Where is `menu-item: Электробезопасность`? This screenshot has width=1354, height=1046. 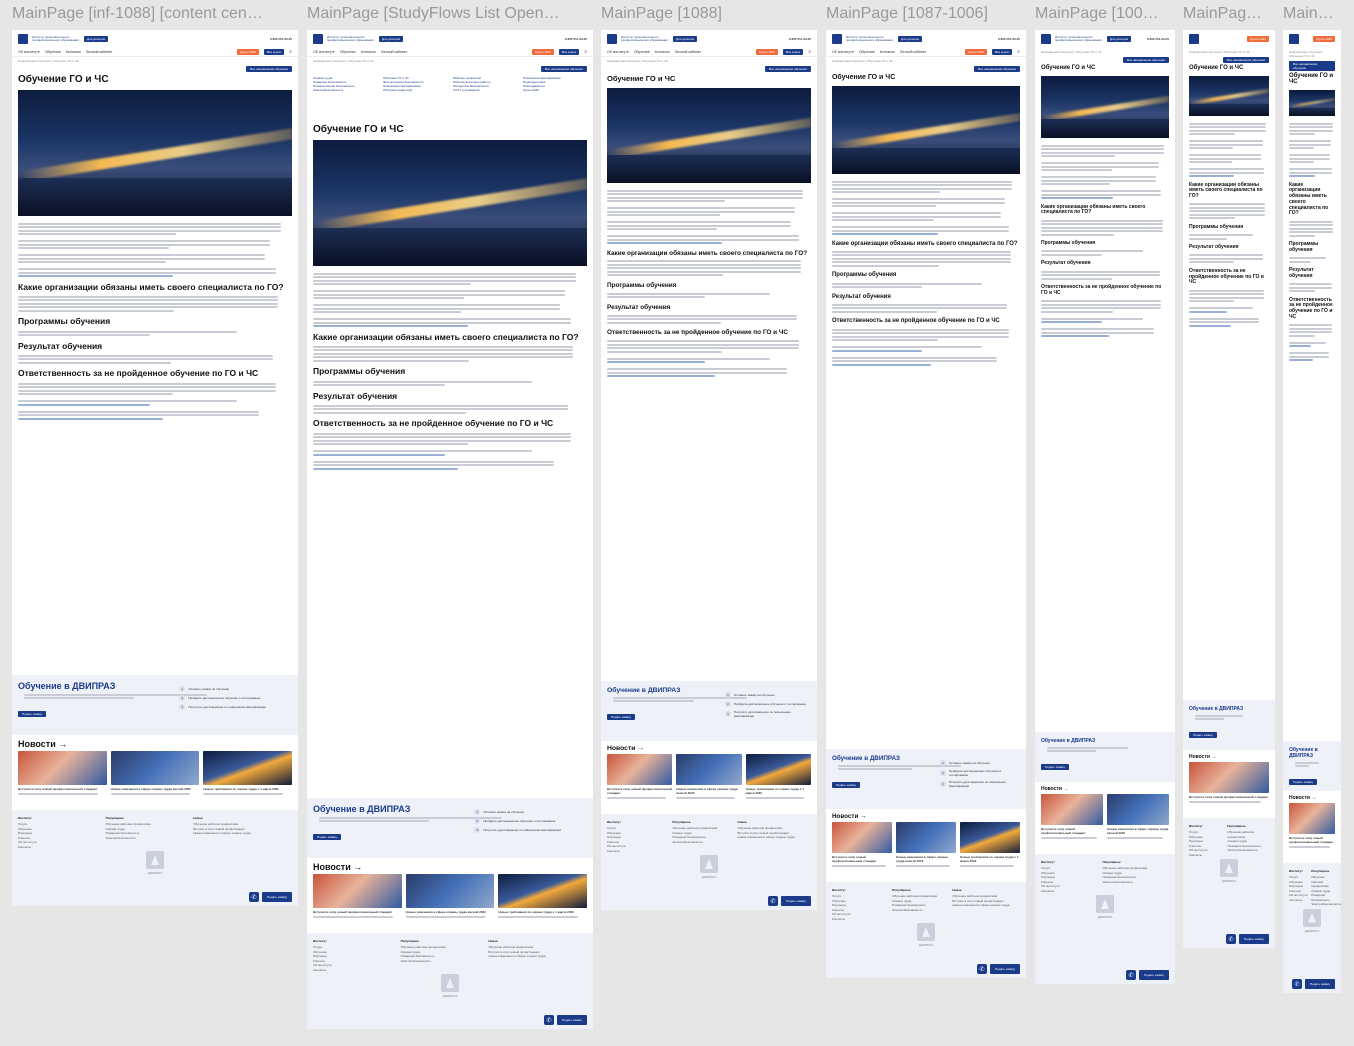 menu-item: Электробезопасность is located at coordinates (345, 90).